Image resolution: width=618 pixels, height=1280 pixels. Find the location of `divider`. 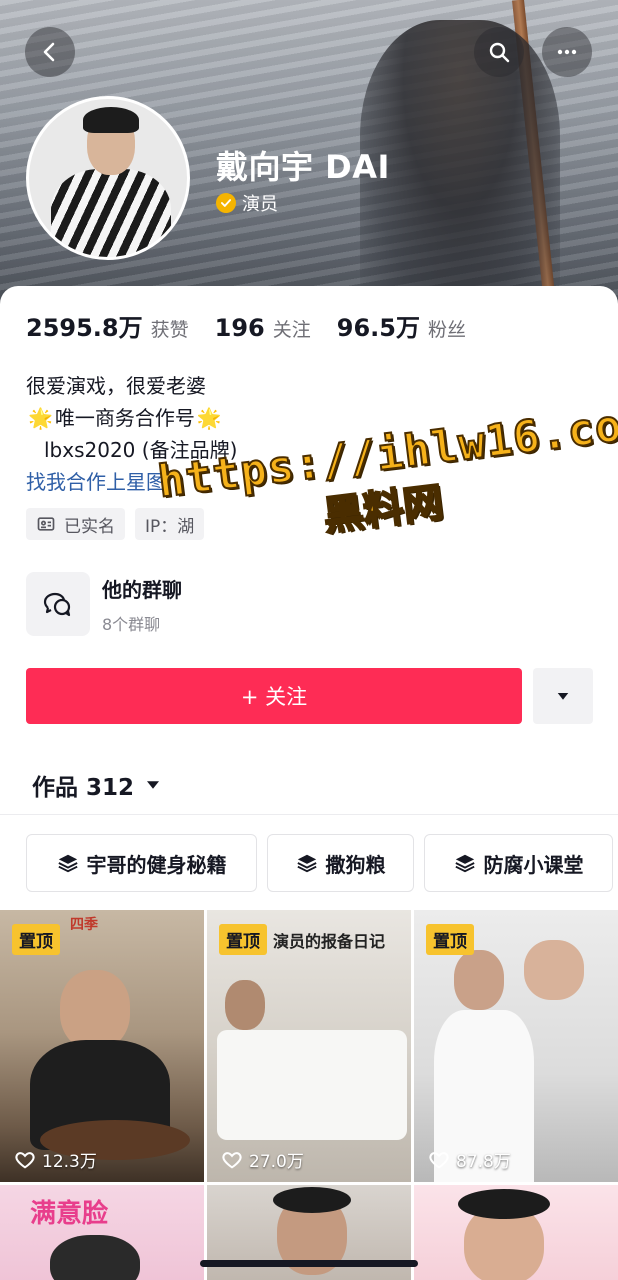

divider is located at coordinates (309, 814).